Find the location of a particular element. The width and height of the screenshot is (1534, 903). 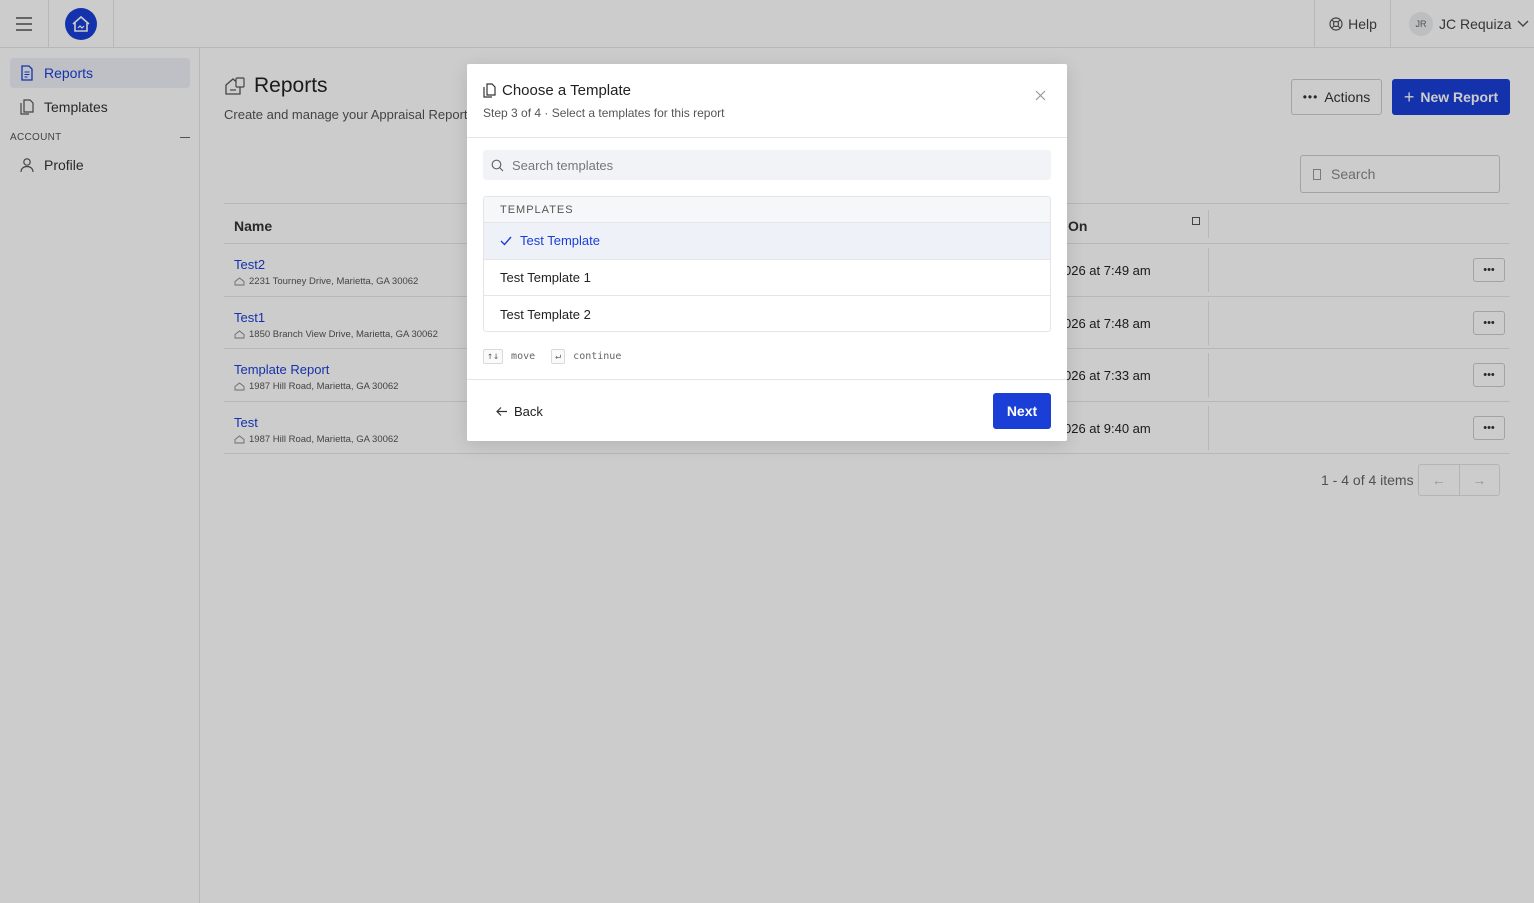

close-button is located at coordinates (1040, 95).